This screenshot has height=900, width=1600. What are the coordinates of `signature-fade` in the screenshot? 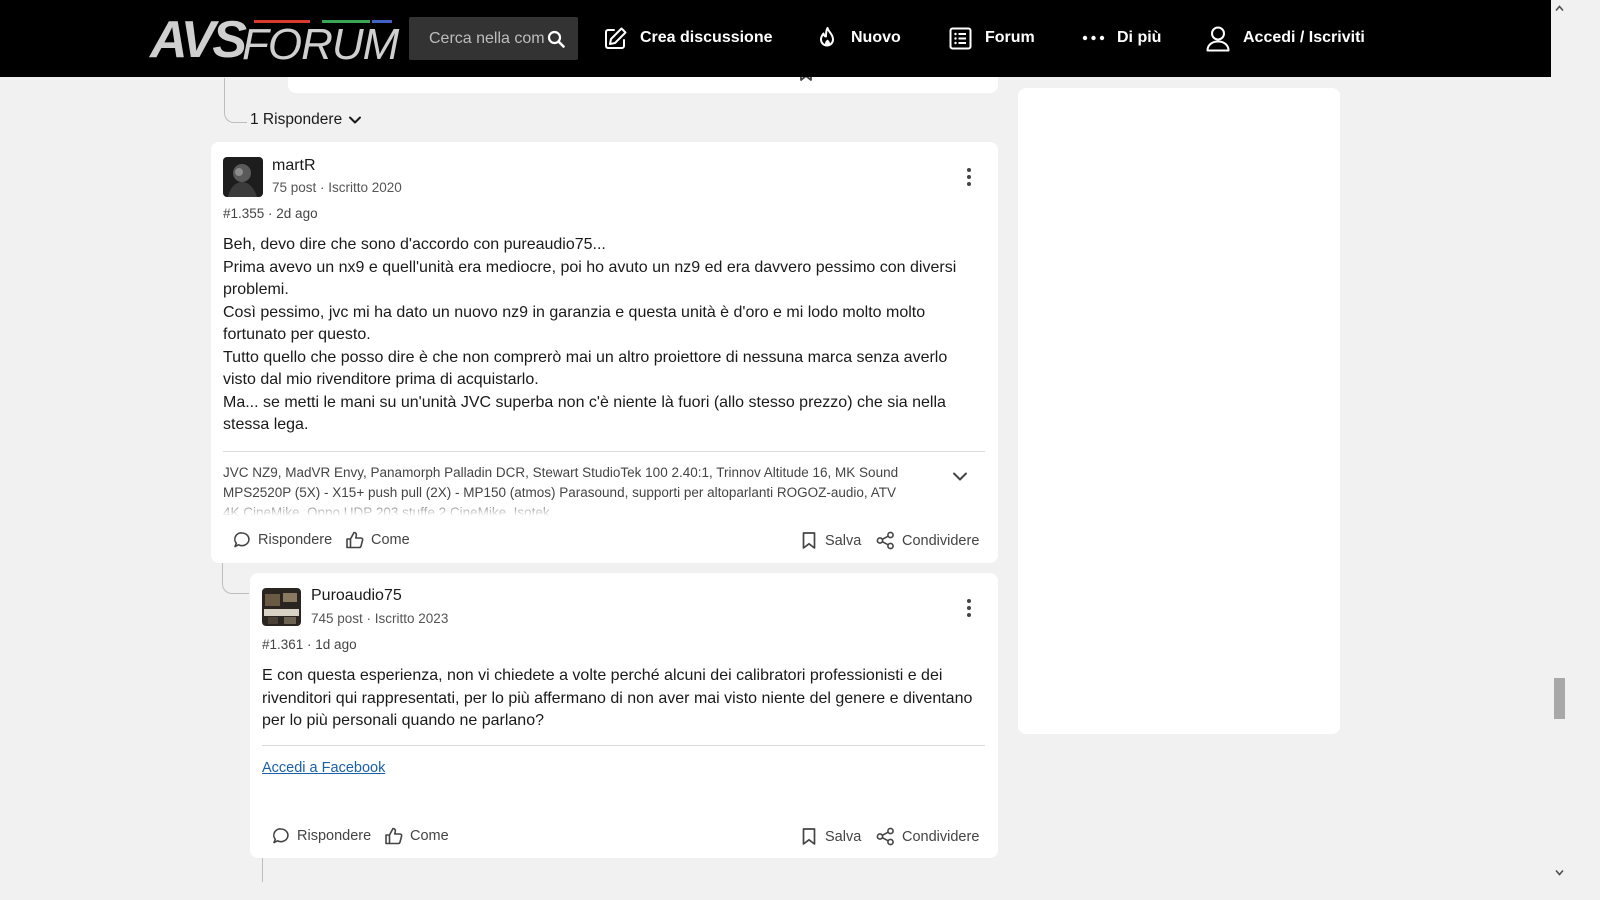 It's located at (568, 508).